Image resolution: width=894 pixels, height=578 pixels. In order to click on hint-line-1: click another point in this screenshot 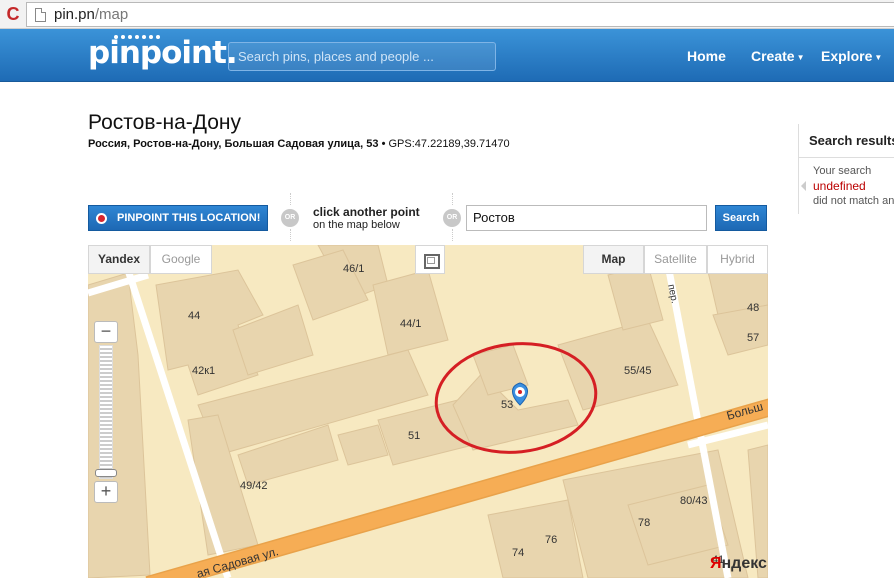, I will do `click(366, 212)`.